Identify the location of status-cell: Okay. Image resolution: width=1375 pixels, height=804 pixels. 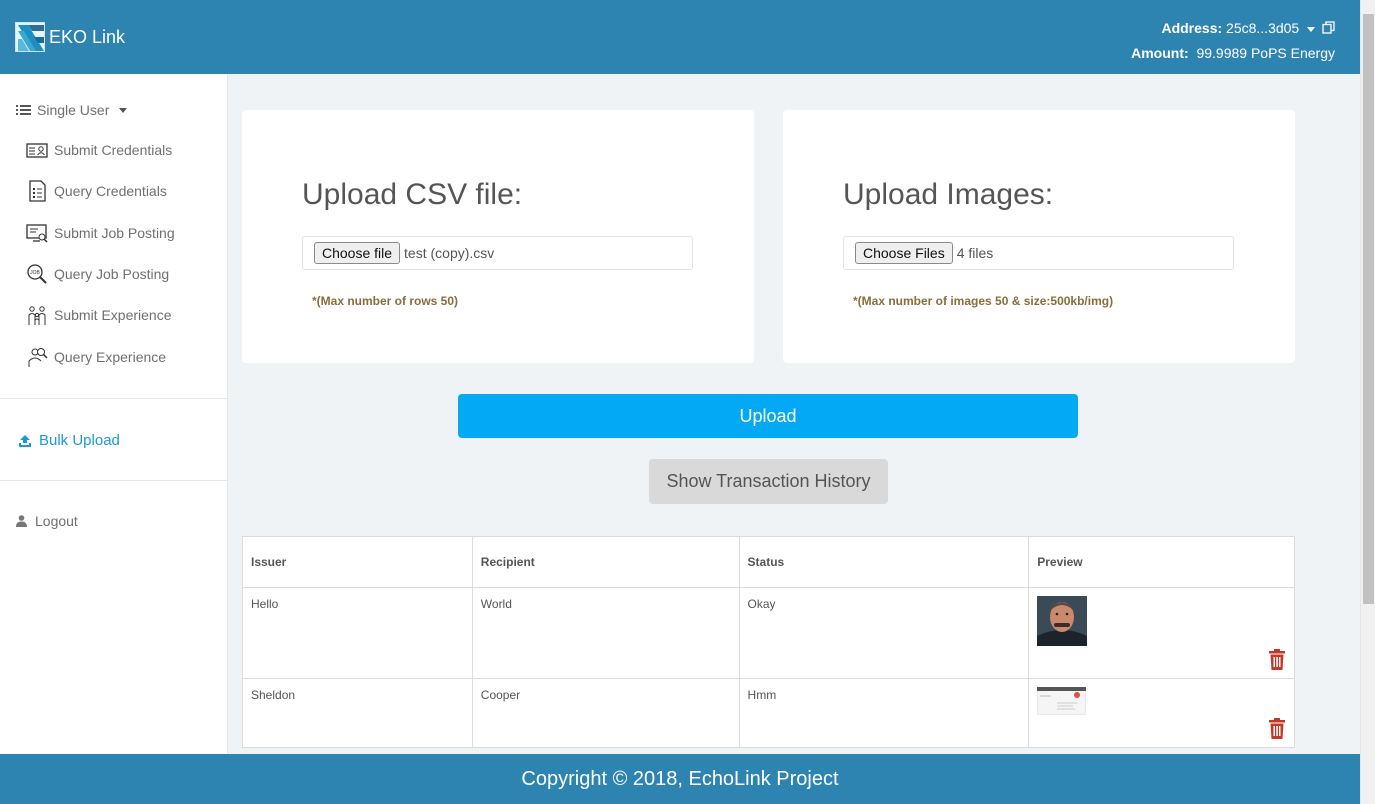
(884, 633).